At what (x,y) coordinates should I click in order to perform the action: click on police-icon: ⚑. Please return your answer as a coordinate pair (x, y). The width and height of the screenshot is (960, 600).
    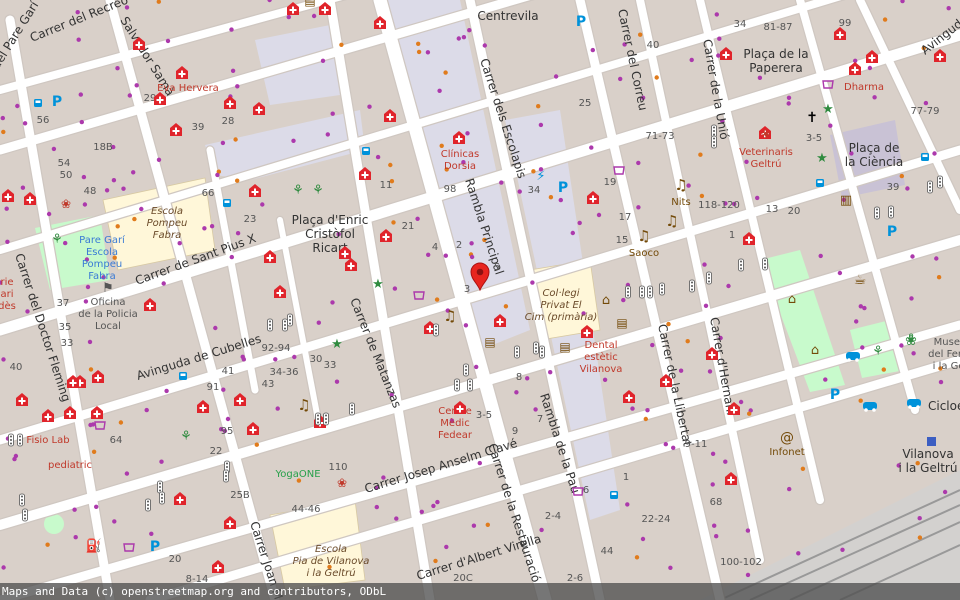
    Looking at the image, I should click on (108, 288).